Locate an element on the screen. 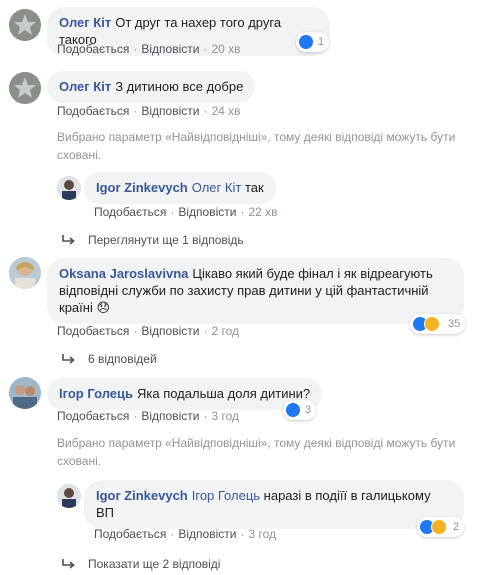  reply-actions: Подобається · Відповісти · 22 хв is located at coordinates (186, 212).